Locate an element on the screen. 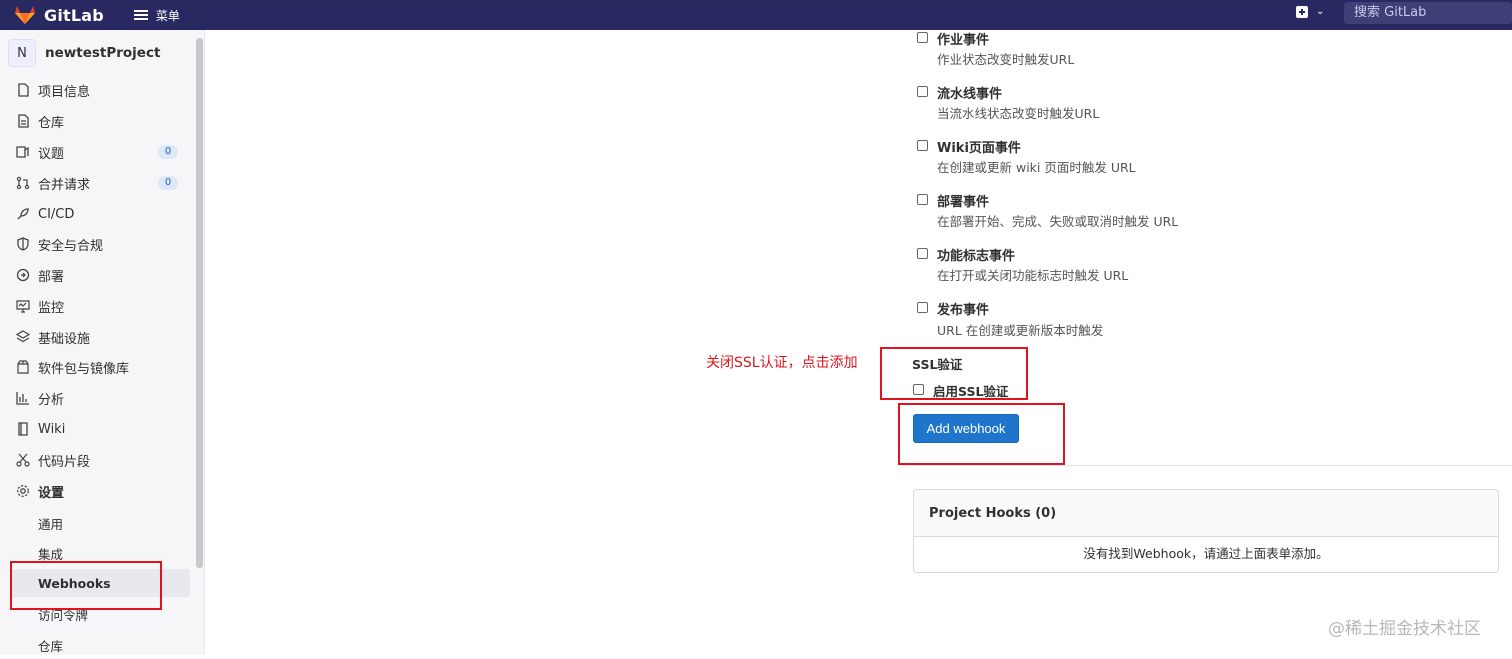 The image size is (1512, 659). pipeline-events-checkbox is located at coordinates (922, 91).